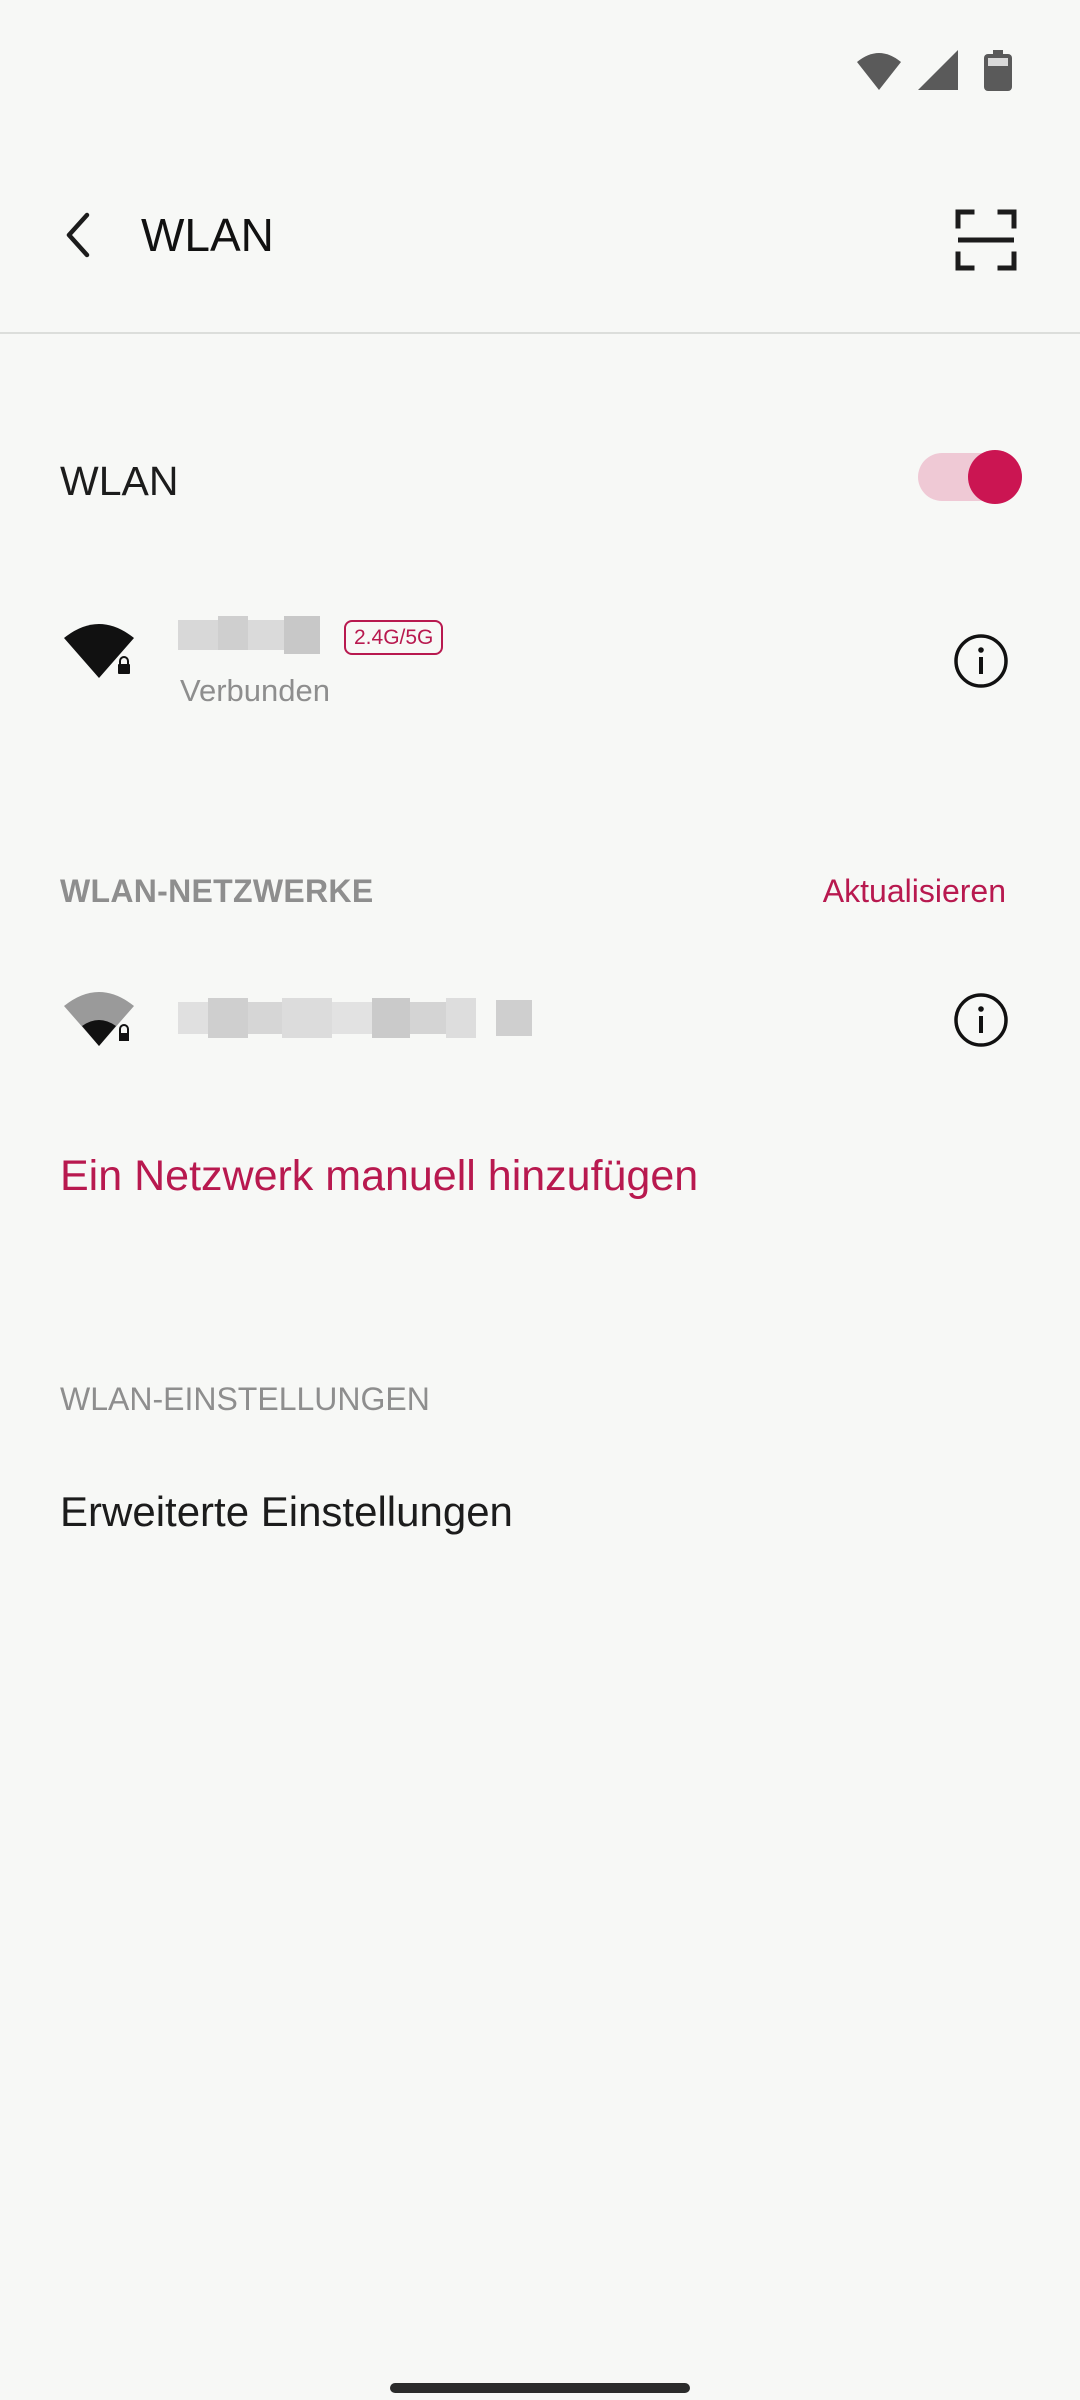  Describe the element at coordinates (540, 333) in the screenshot. I see `app-bar-divider` at that location.